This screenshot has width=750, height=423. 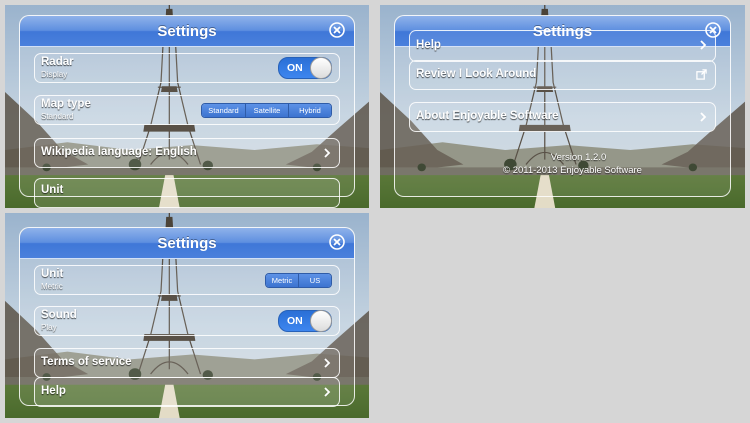 I want to click on help-row: Help, so click(x=187, y=392).